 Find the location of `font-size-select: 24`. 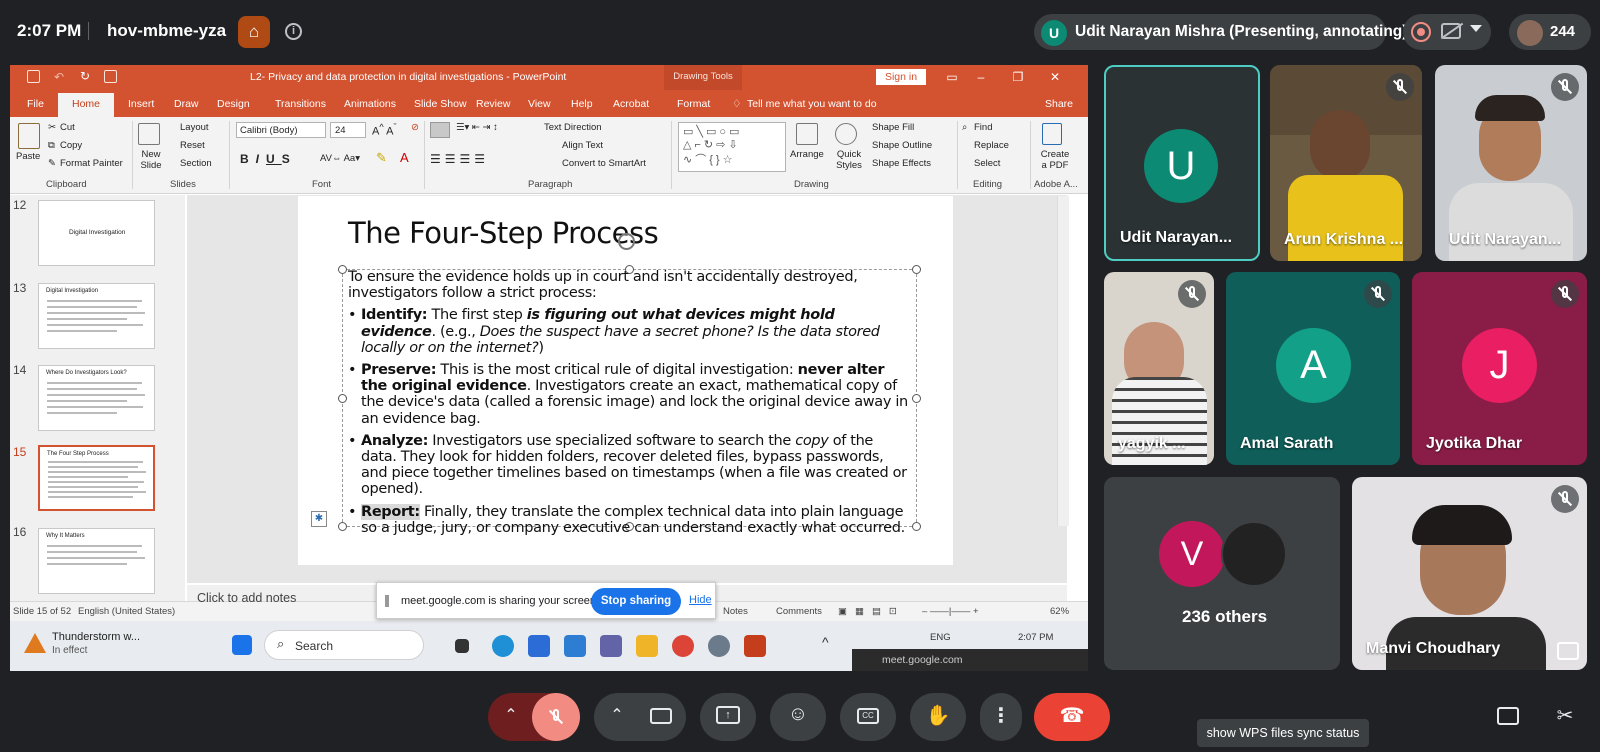

font-size-select: 24 is located at coordinates (348, 130).